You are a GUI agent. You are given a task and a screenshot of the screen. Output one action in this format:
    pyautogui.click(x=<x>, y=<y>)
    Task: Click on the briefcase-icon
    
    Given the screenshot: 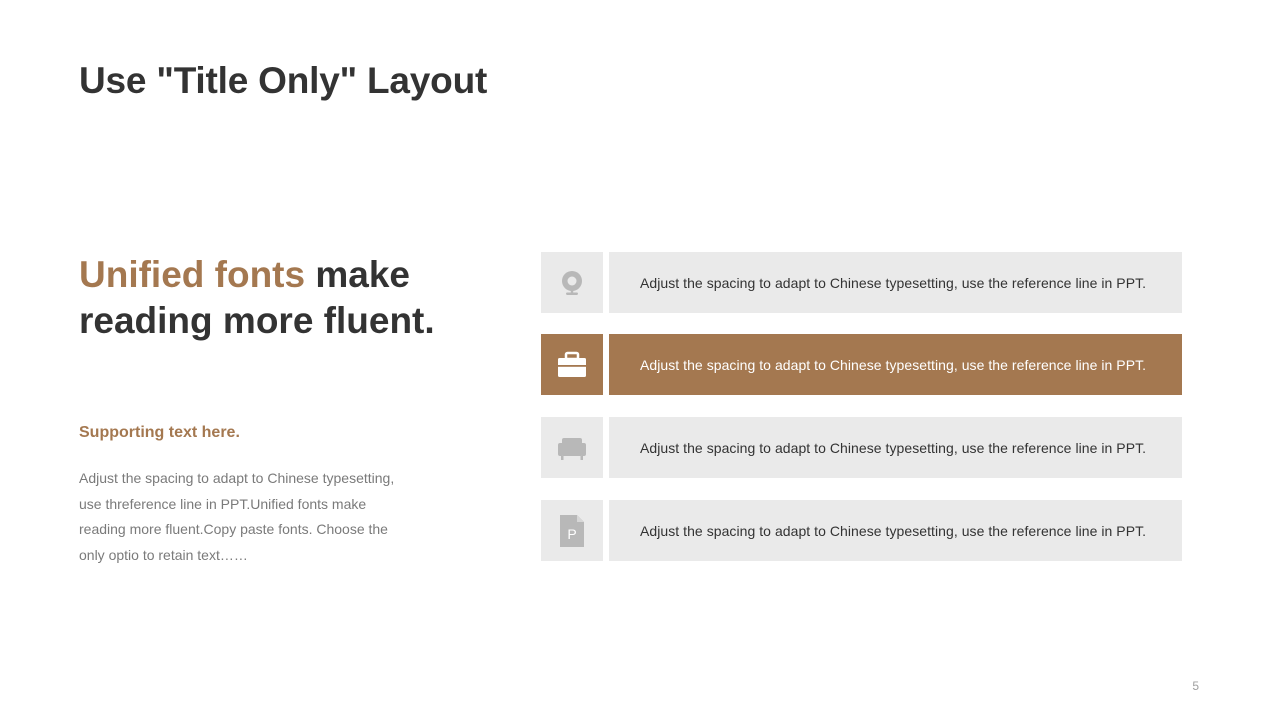 What is the action you would take?
    pyautogui.click(x=572, y=364)
    